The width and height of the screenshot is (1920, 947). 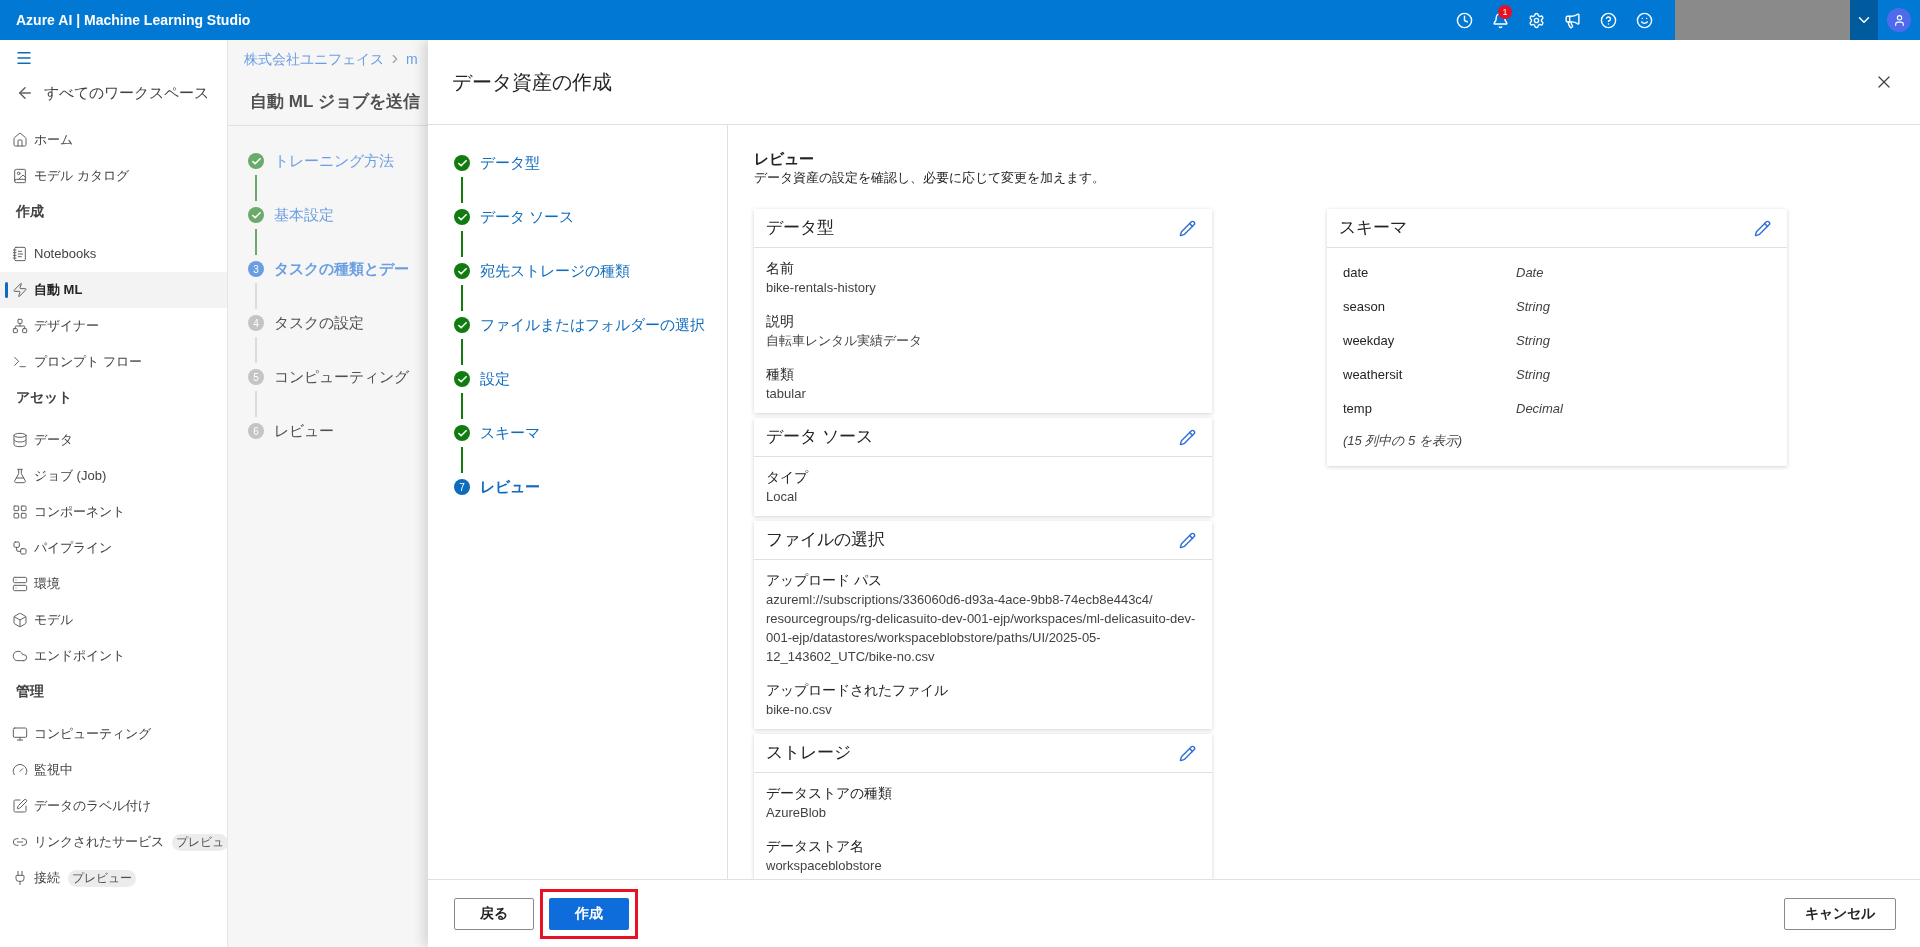 I want to click on cube-icon, so click(x=20, y=620).